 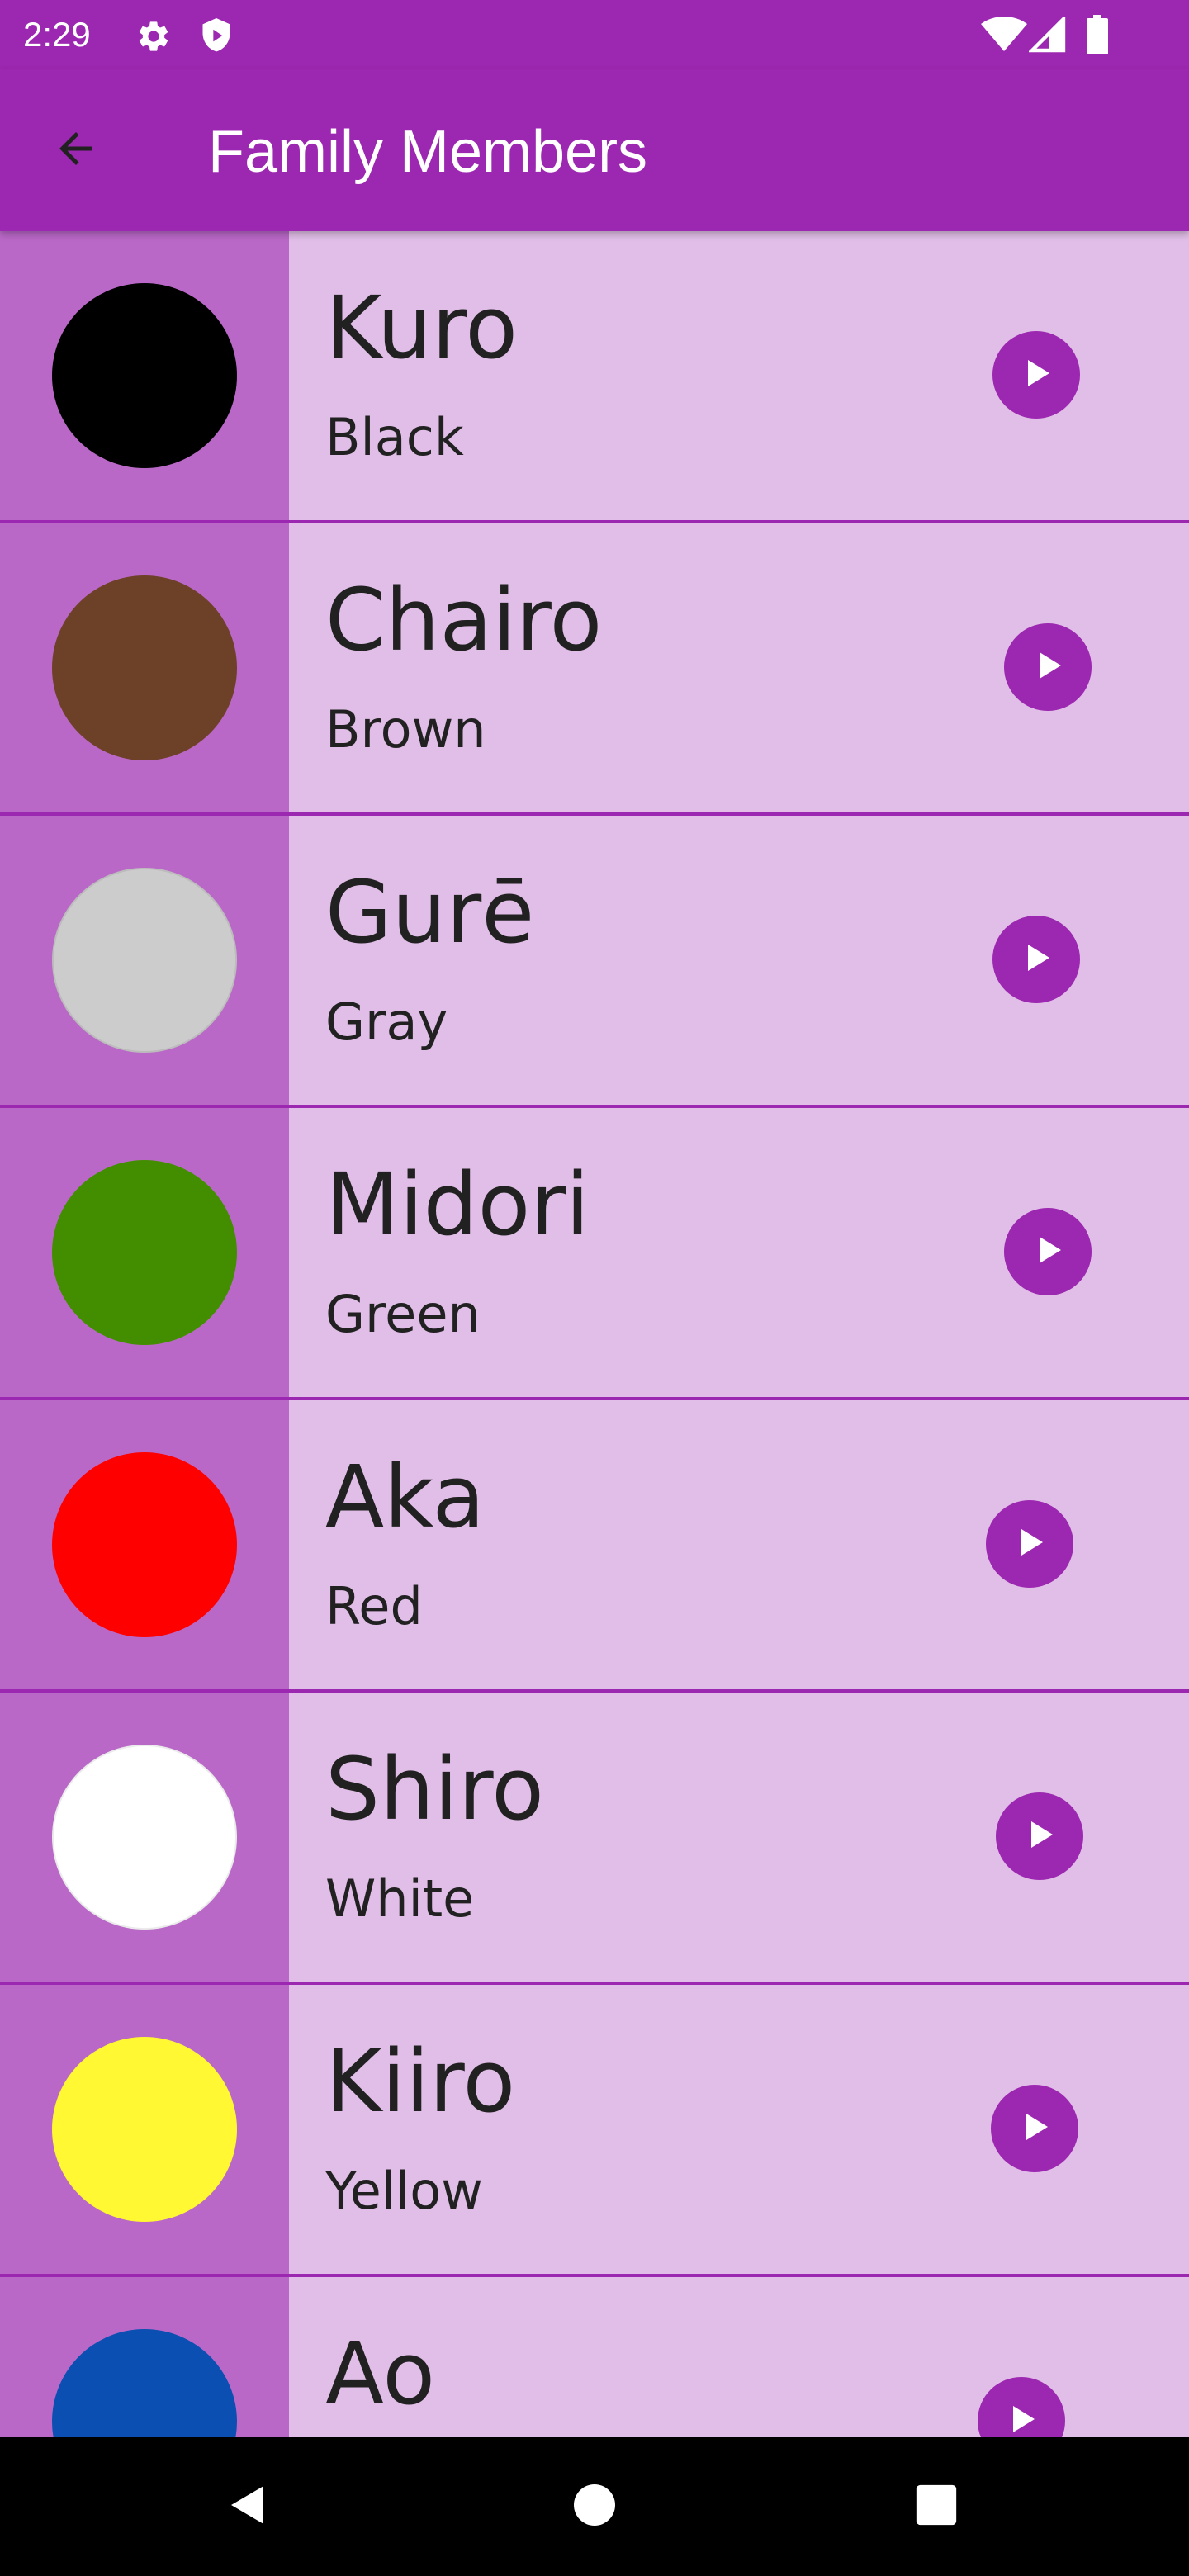 I want to click on text-cell: Aka Red, so click(x=739, y=1544).